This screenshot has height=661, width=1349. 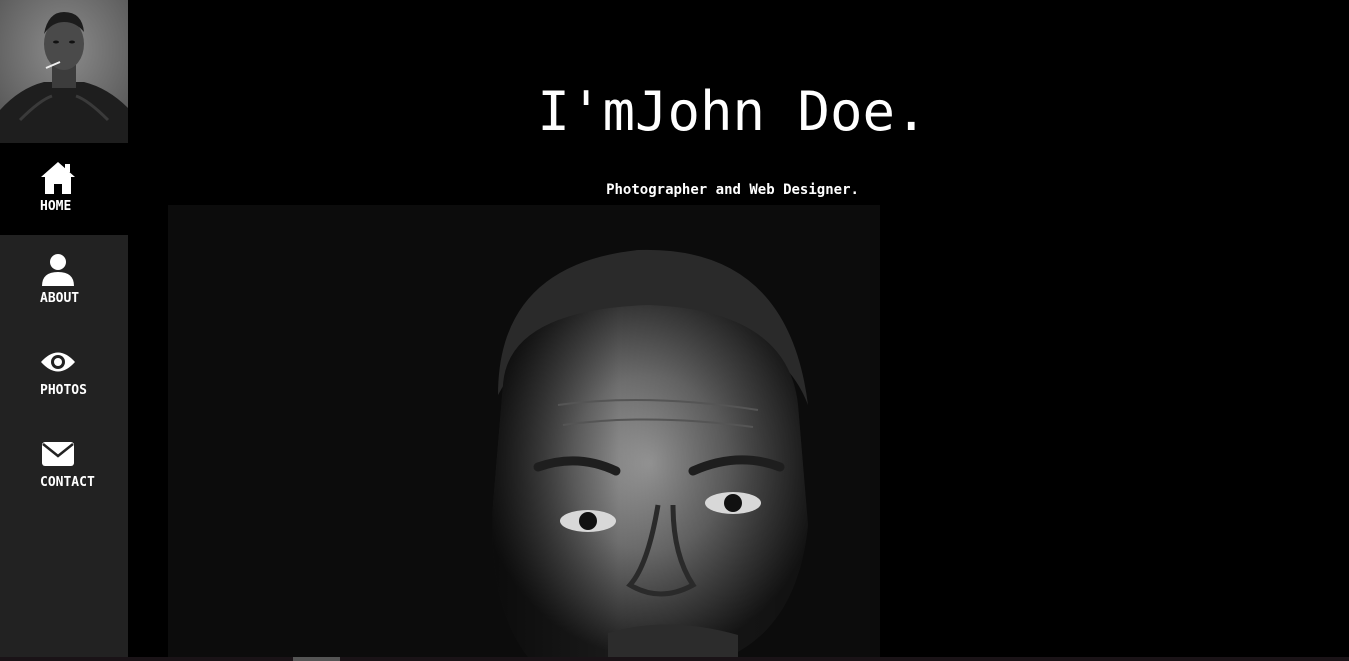 I want to click on sidebar: HOME ABOUT PHOTOS CONTACT, so click(x=64, y=328).